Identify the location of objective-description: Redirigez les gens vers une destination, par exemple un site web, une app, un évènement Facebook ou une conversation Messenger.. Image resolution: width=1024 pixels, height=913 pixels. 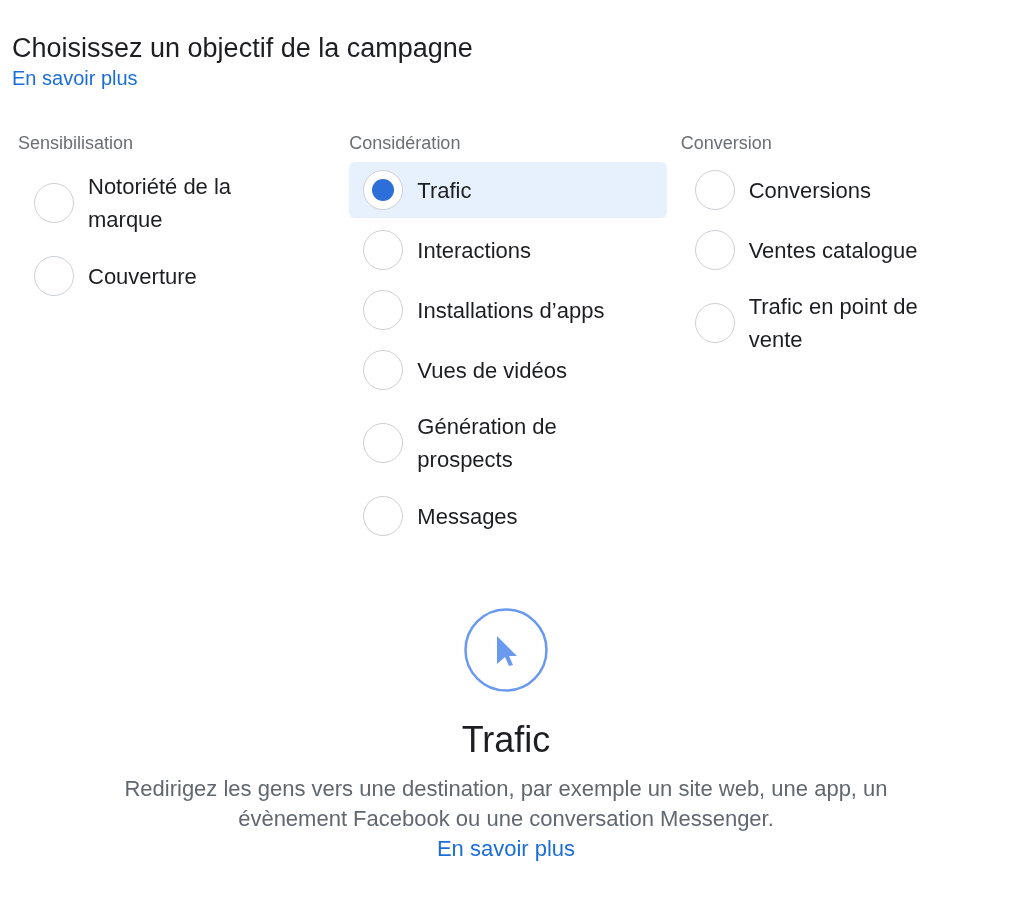
(506, 804).